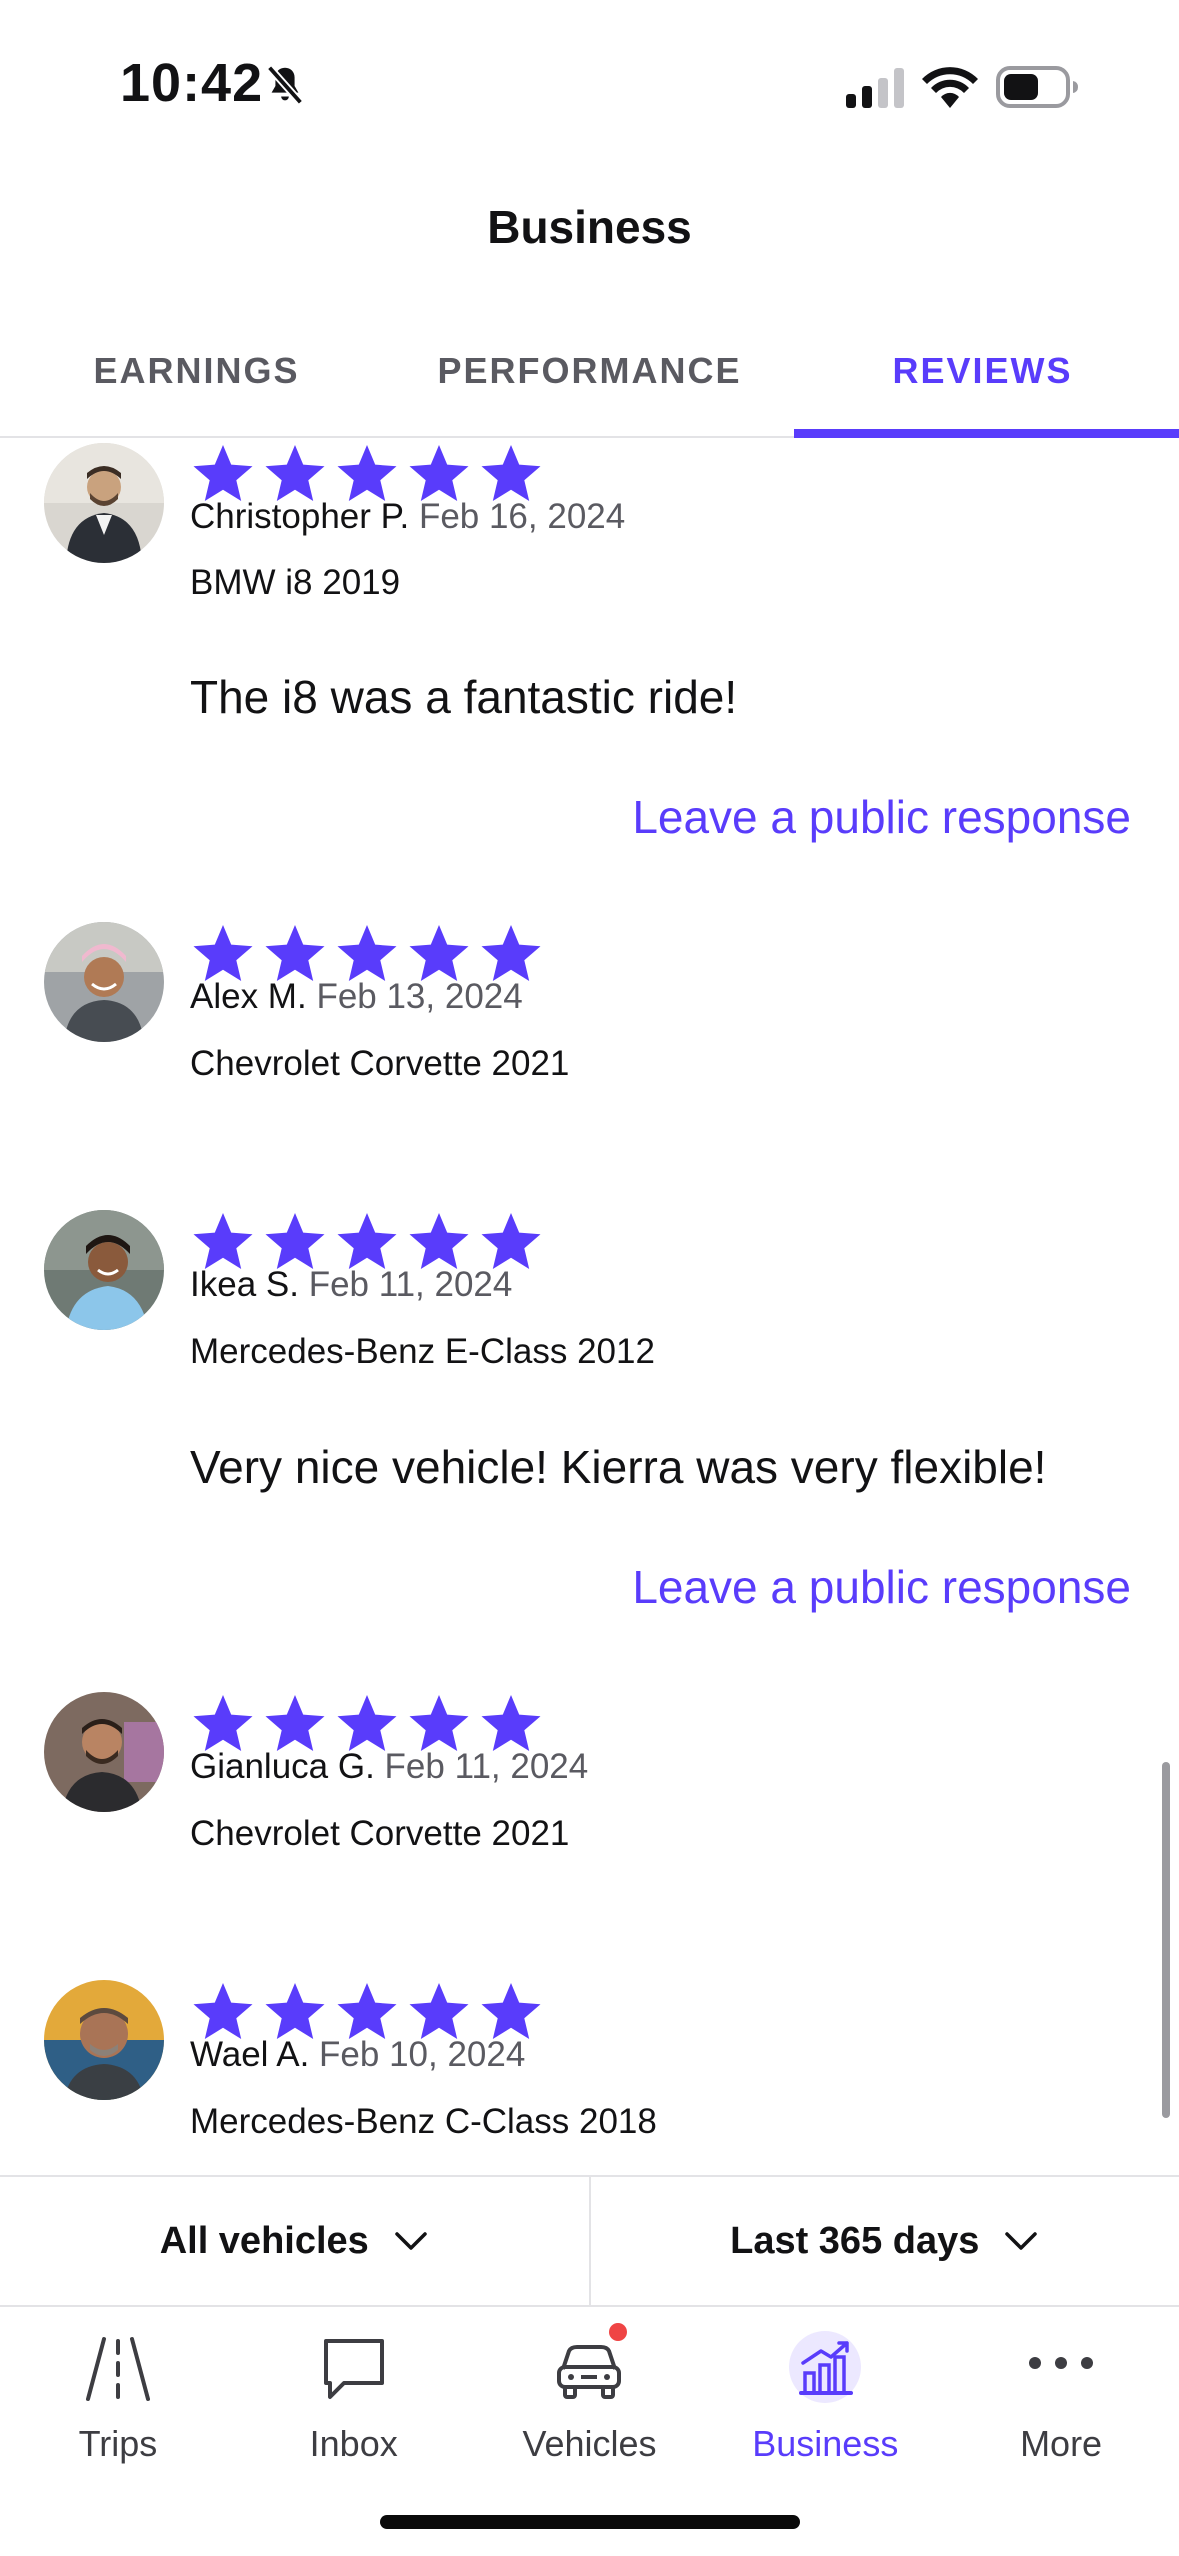 Image resolution: width=1179 pixels, height=2556 pixels. I want to click on vehicle-filter-label: All vehicles, so click(264, 2240).